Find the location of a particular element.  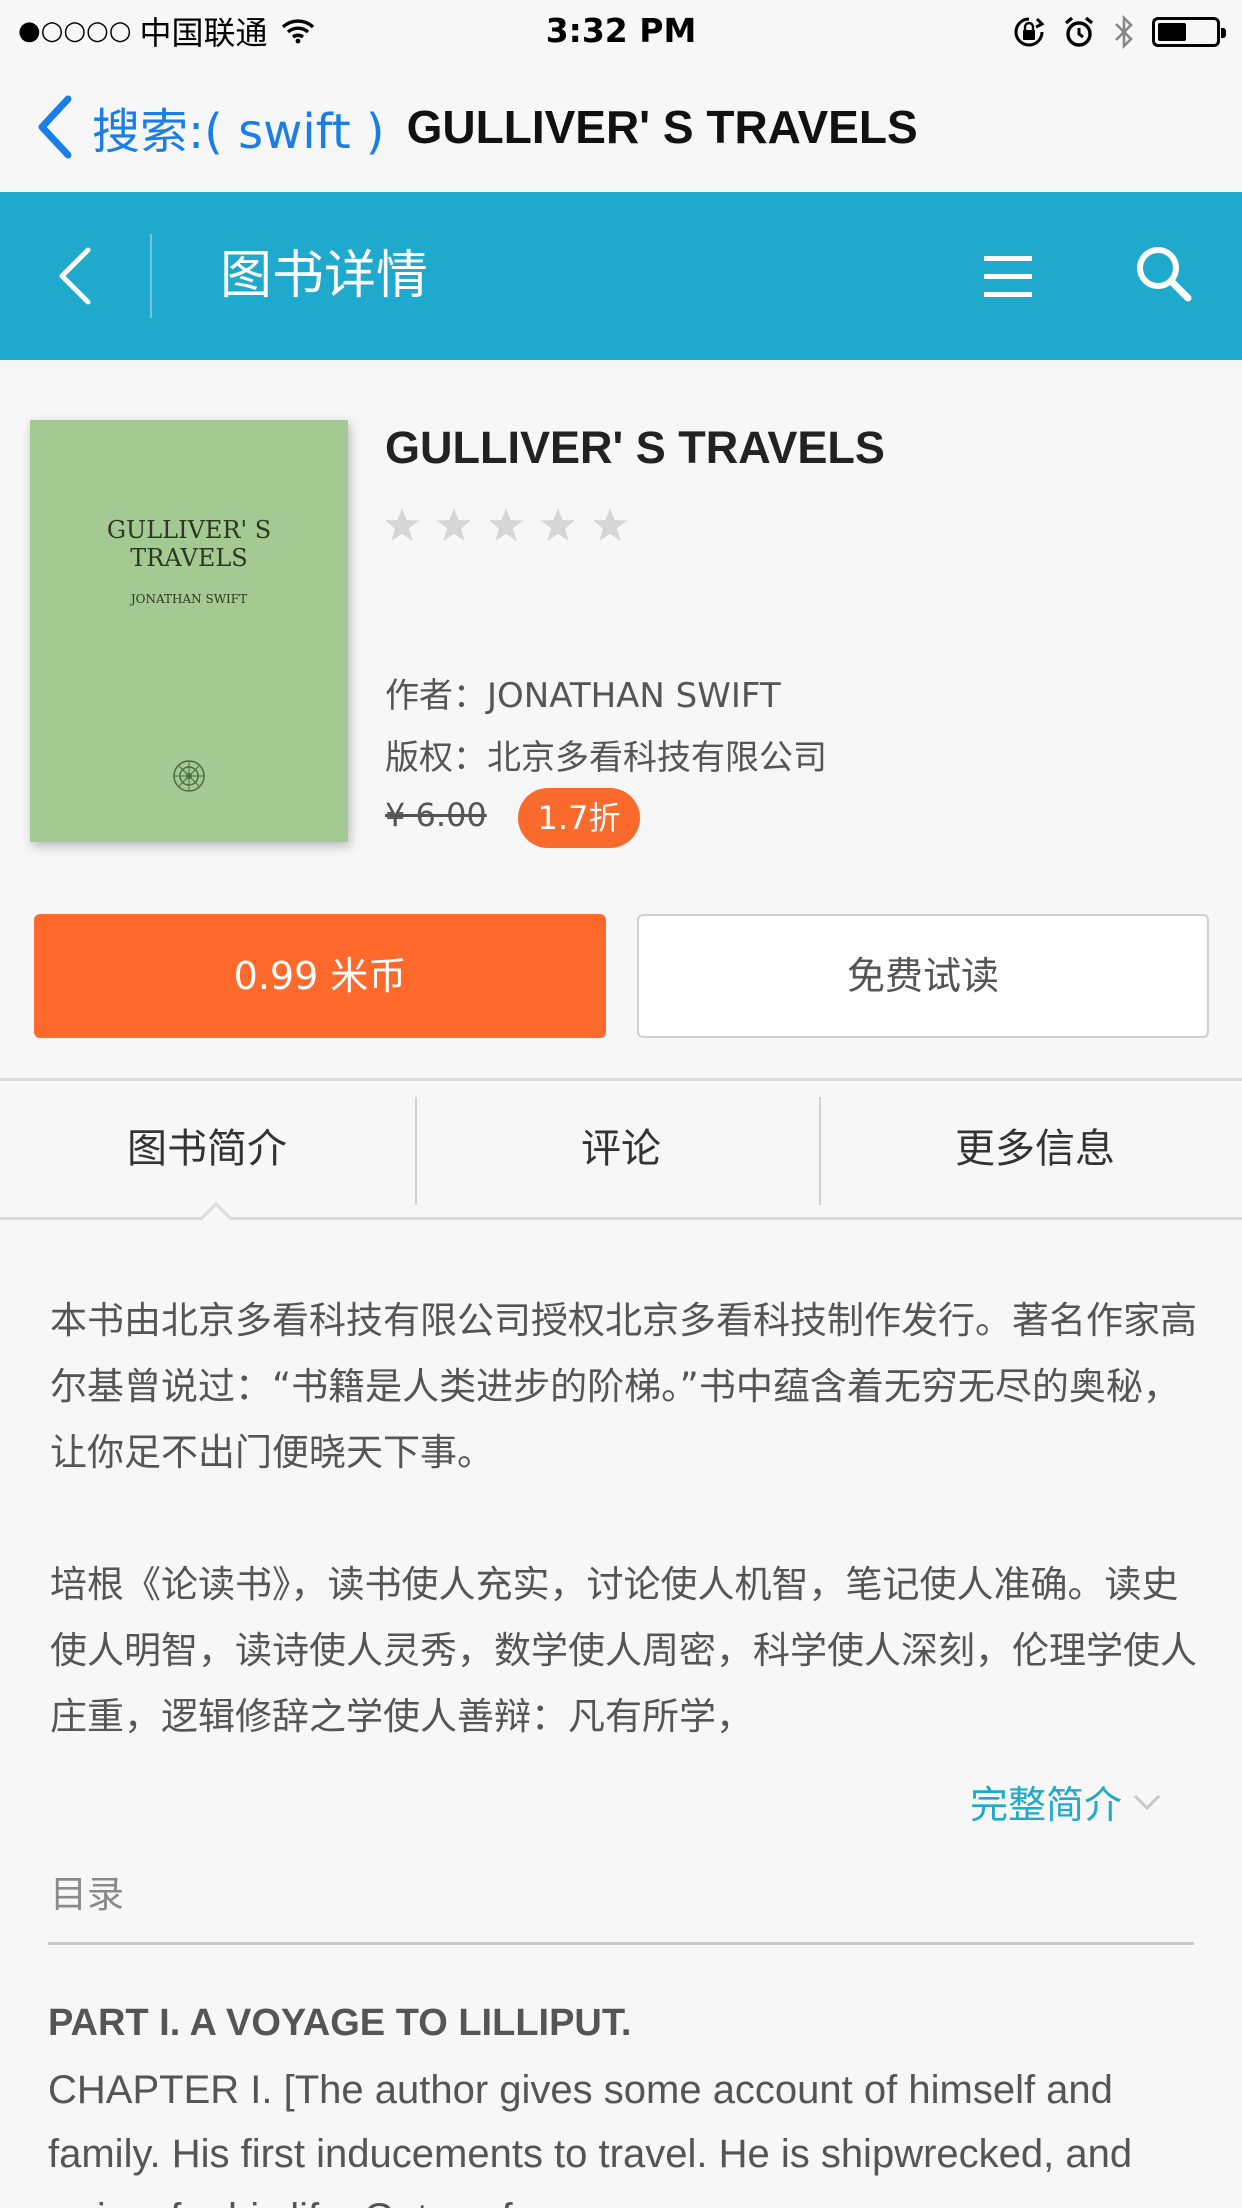

free-trial-button: 免费试读 is located at coordinates (923, 976).